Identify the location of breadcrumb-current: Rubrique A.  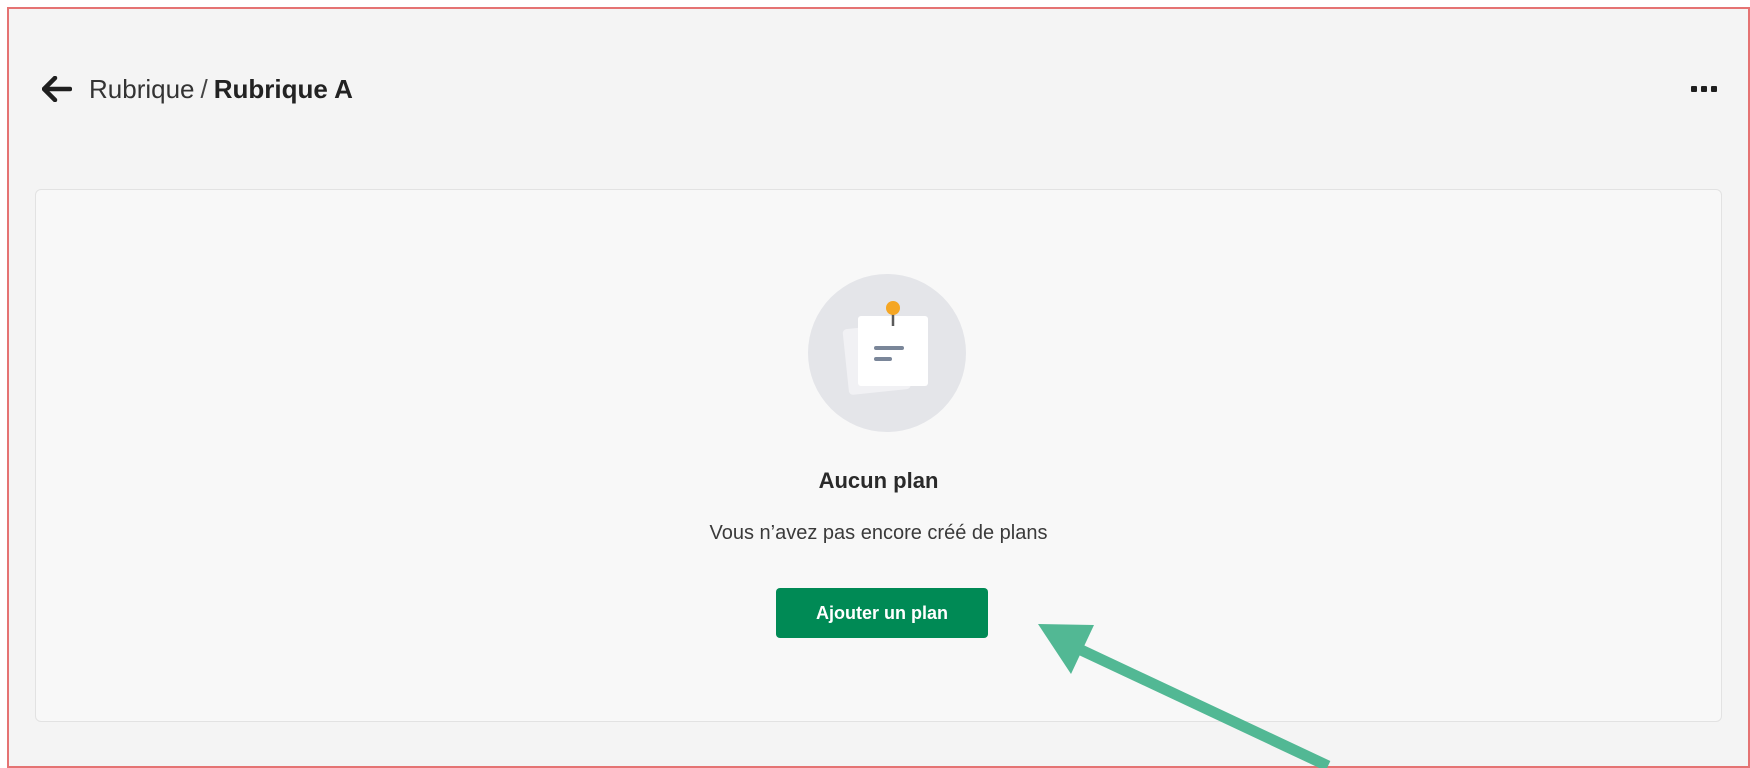
(283, 89).